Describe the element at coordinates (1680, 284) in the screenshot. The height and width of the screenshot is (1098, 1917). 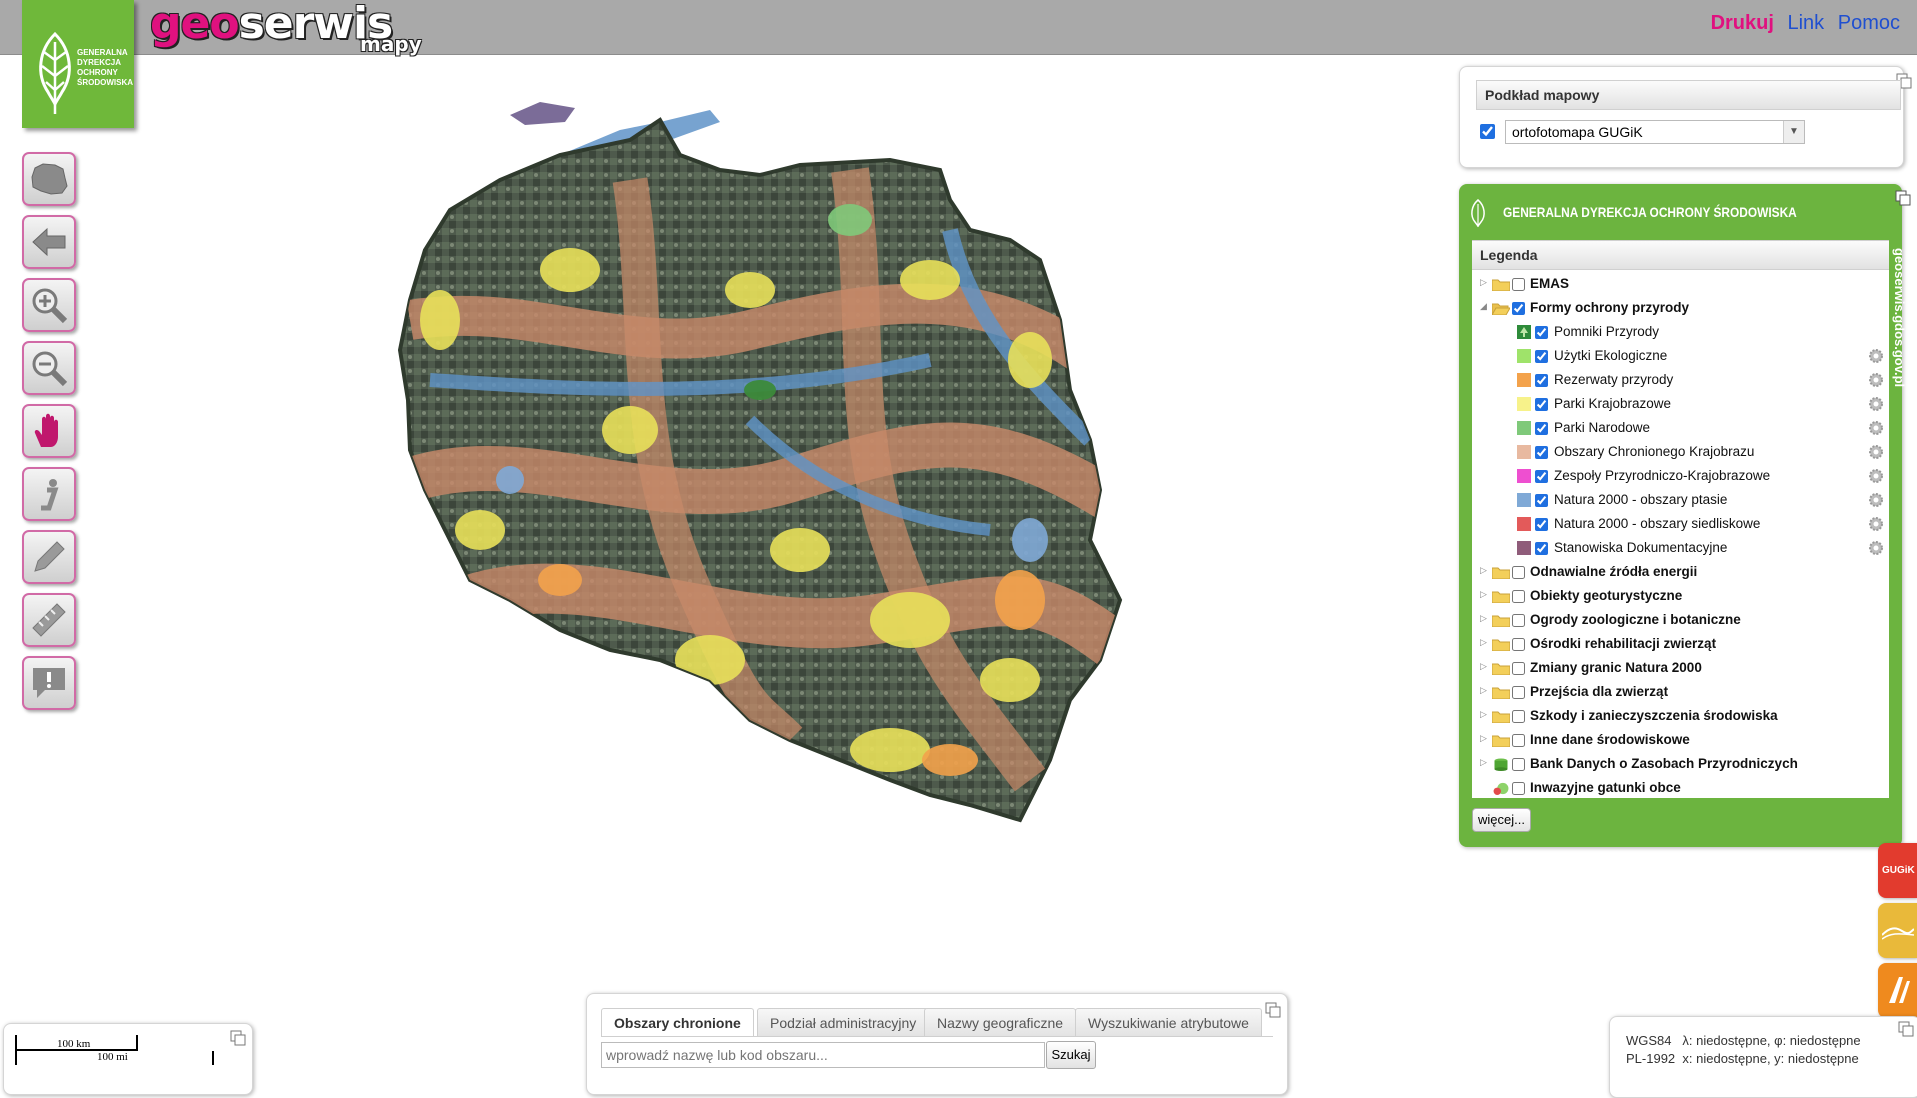
I see `tree-row-emas: ▷ EMAS` at that location.